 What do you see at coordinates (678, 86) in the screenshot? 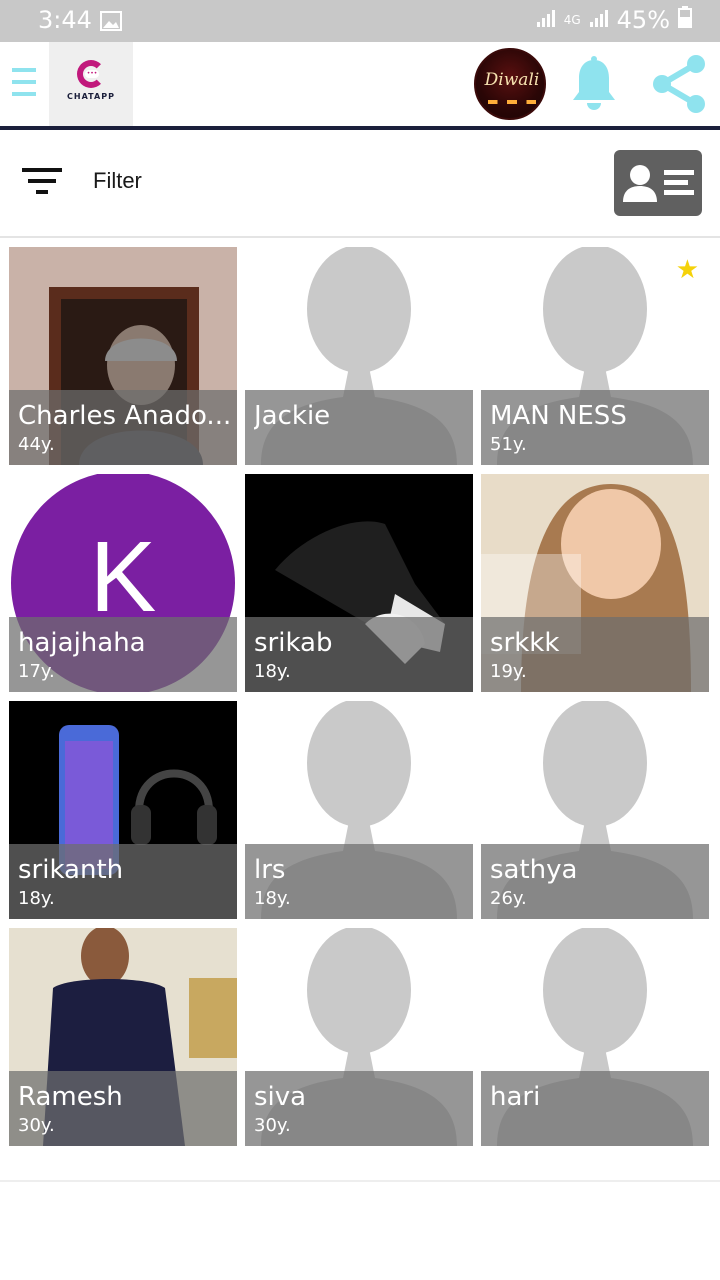
I see `share-icon` at bounding box center [678, 86].